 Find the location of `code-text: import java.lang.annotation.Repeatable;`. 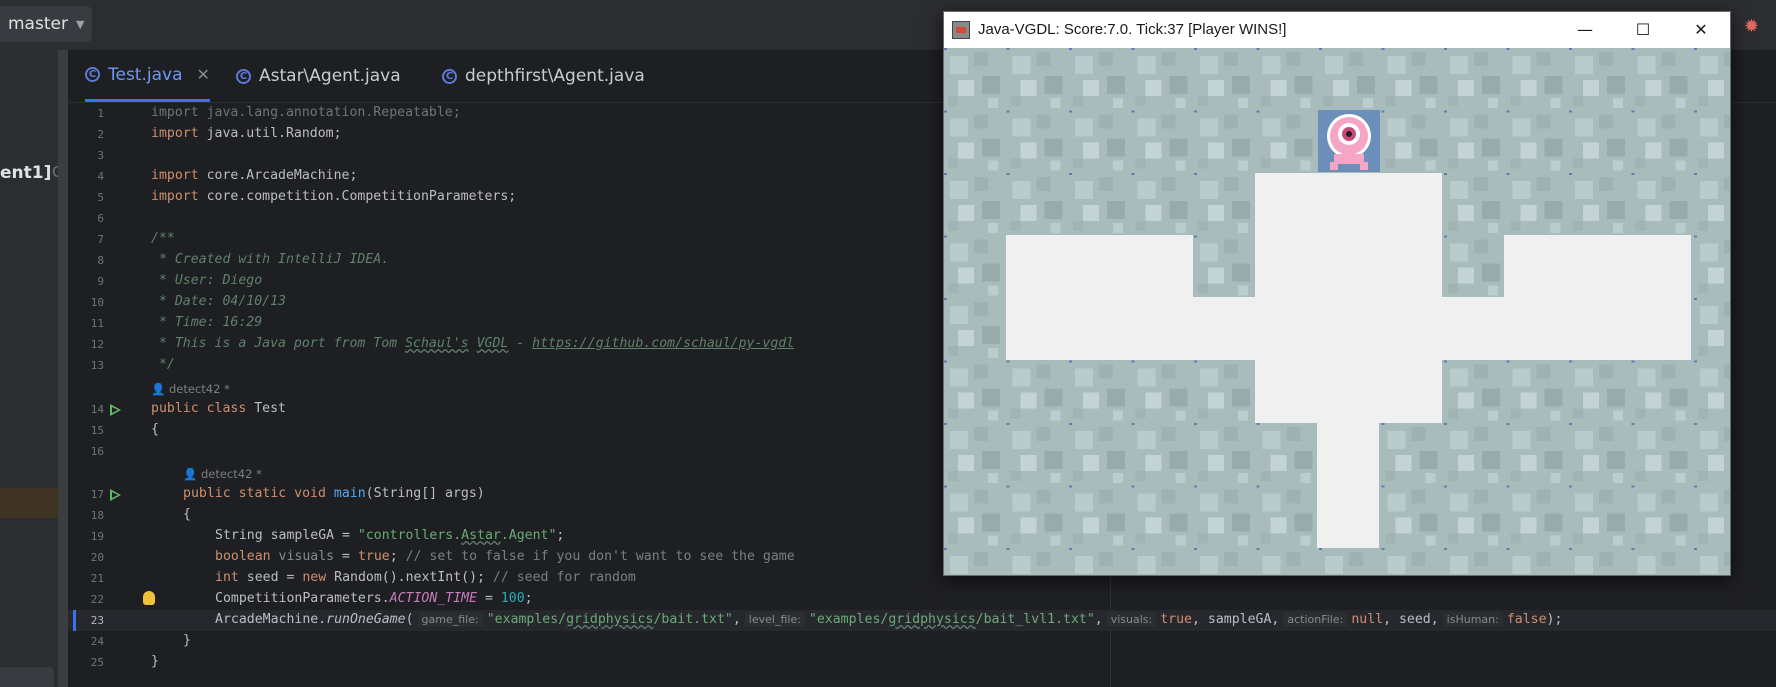

code-text: import java.lang.annotation.Repeatable; is located at coordinates (306, 112).